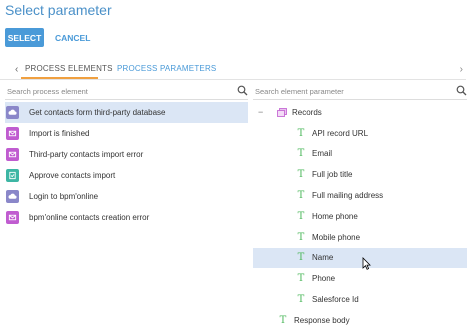  Describe the element at coordinates (24, 37) in the screenshot. I see `select-button: SELECT` at that location.